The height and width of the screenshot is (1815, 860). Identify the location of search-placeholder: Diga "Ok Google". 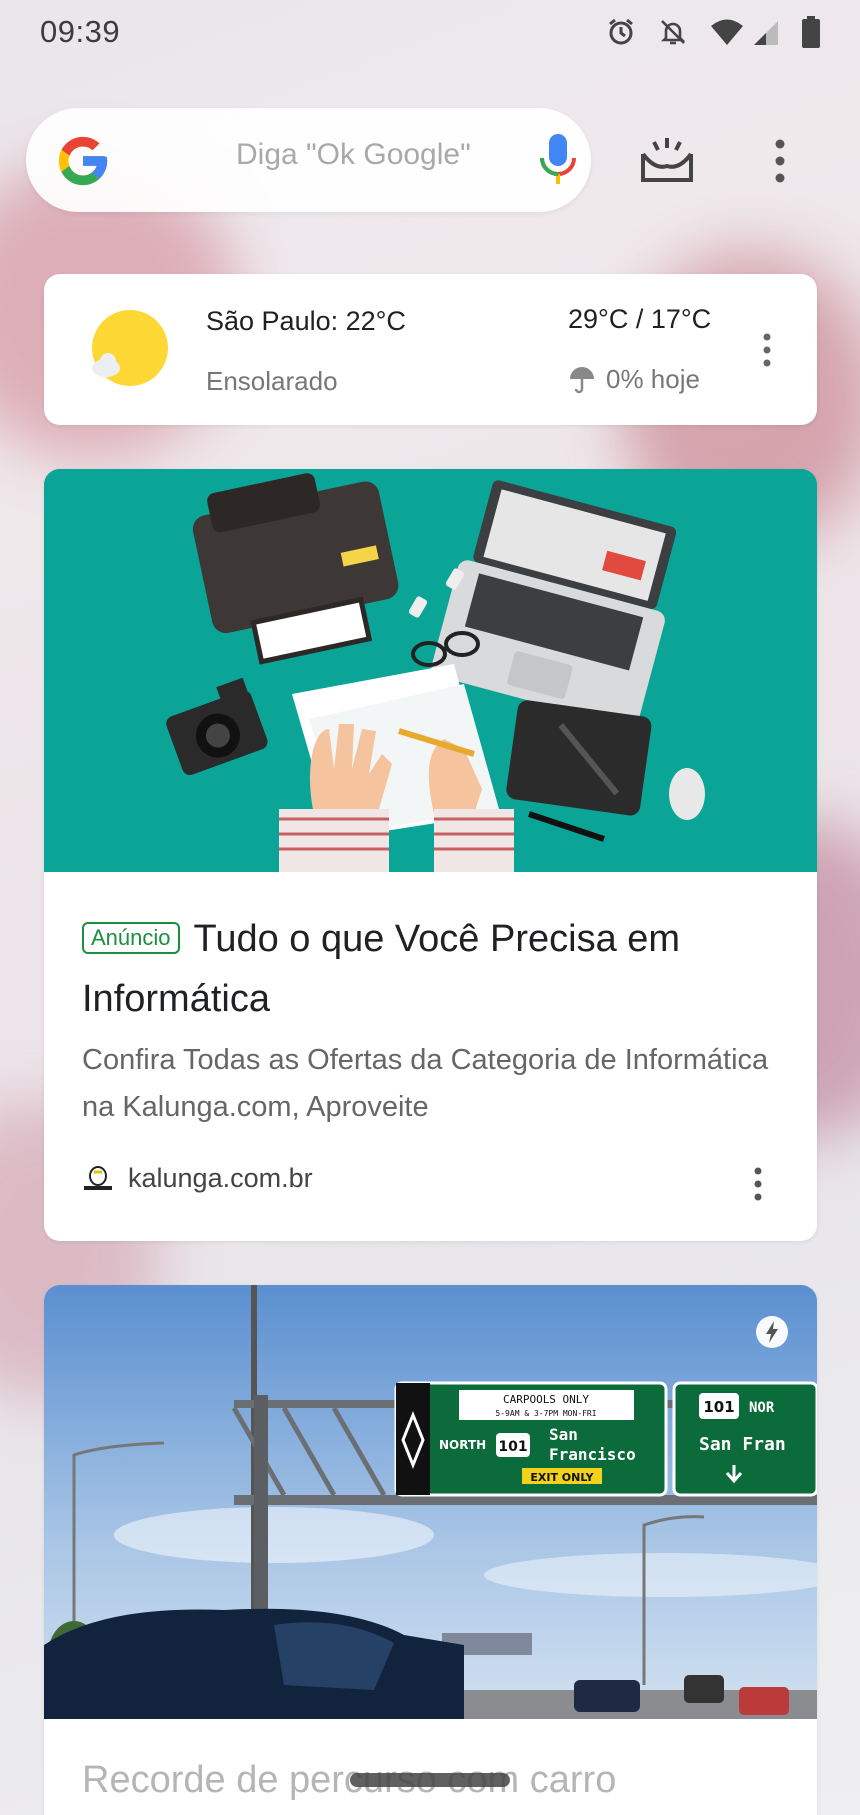
(353, 154).